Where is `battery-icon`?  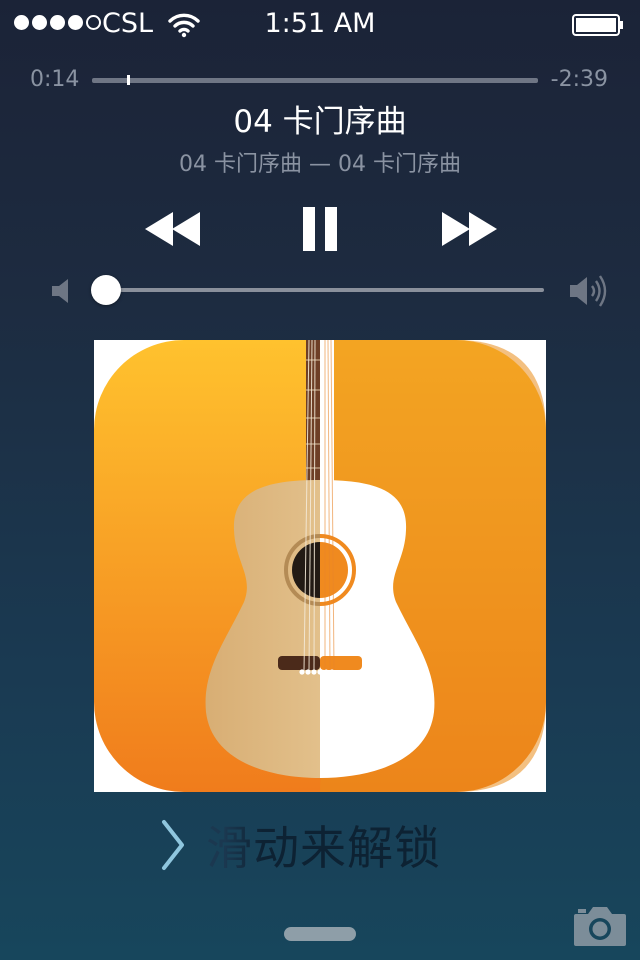 battery-icon is located at coordinates (597, 25).